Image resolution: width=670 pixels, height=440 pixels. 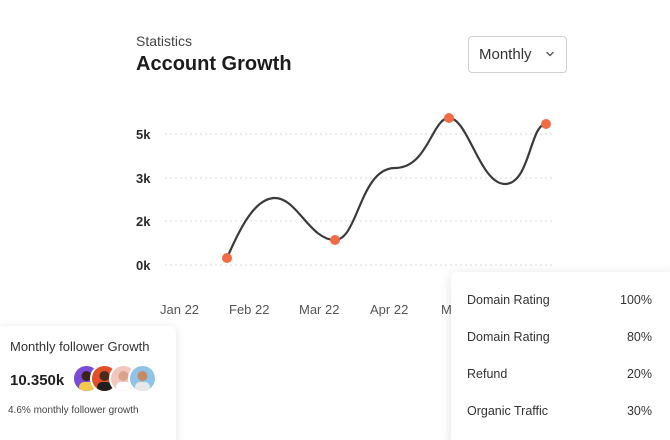 I want to click on person-icon, so click(x=142, y=381).